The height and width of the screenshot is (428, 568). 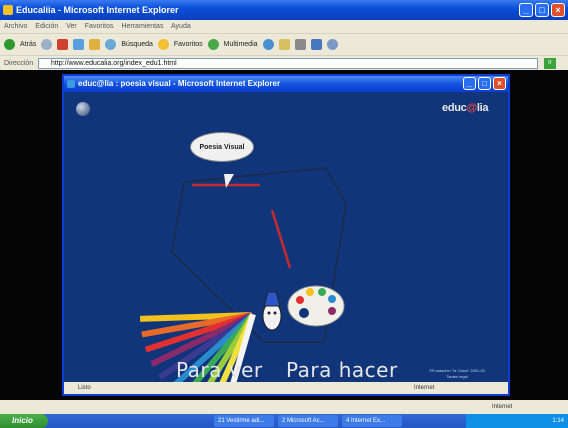 What do you see at coordinates (63, 44) in the screenshot?
I see `stop-icon` at bounding box center [63, 44].